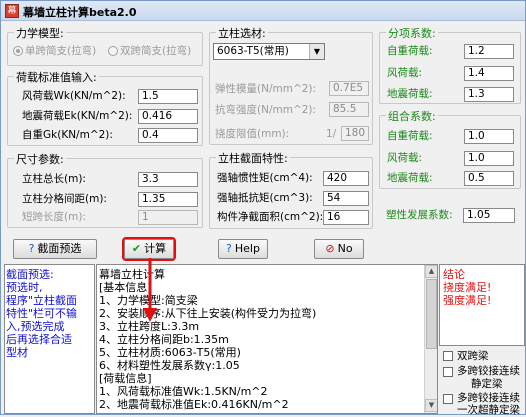 The image size is (526, 417). What do you see at coordinates (488, 371) in the screenshot?
I see `multi-static-label: 多跨铰接连续` at bounding box center [488, 371].